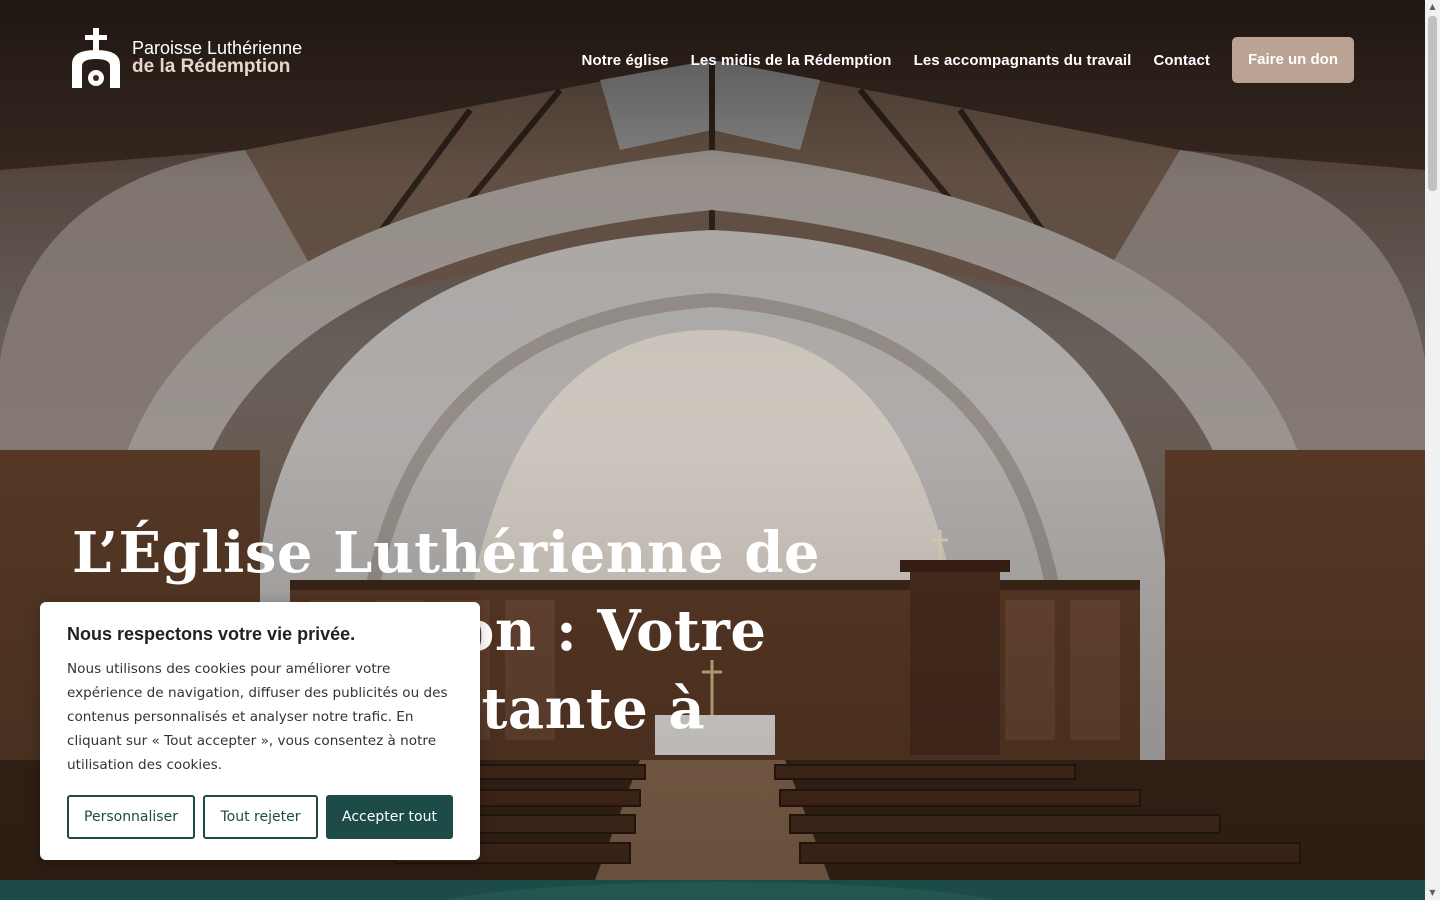 This screenshot has width=1440, height=900. What do you see at coordinates (96, 58) in the screenshot?
I see `church-cross-icon` at bounding box center [96, 58].